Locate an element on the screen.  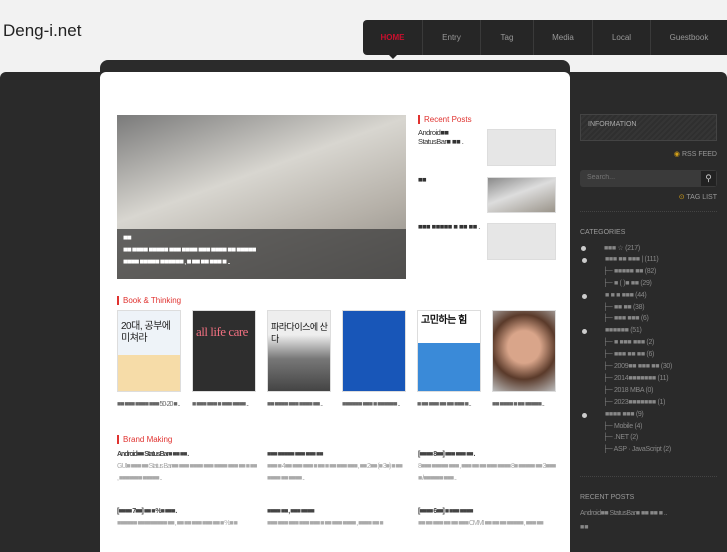
sidebar-recent-post: ■■ is located at coordinates (584, 527).